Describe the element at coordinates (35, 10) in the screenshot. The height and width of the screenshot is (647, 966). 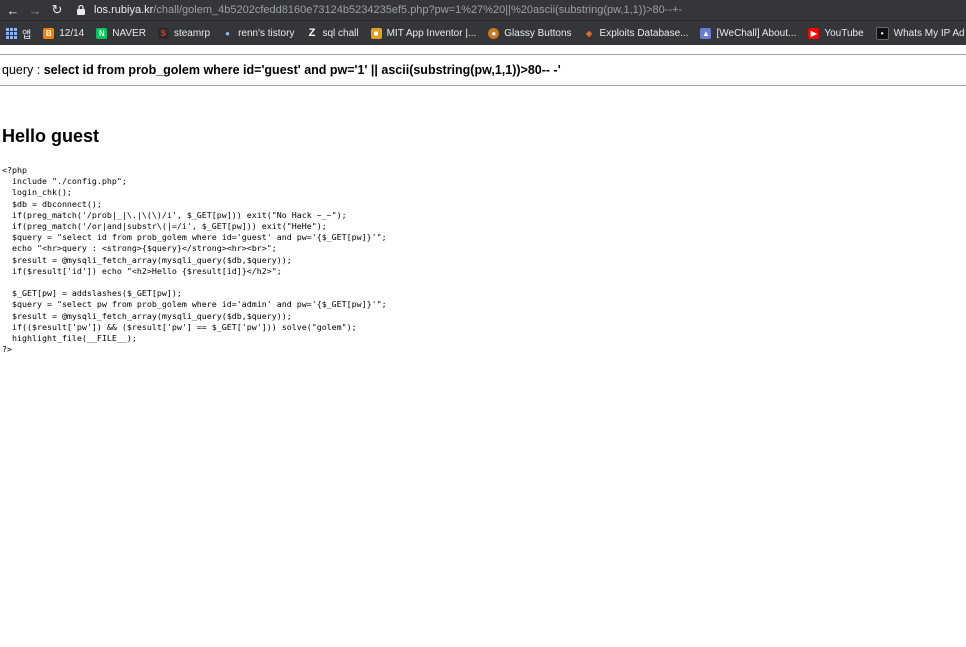
I see `forward-arrow-icon: →` at that location.